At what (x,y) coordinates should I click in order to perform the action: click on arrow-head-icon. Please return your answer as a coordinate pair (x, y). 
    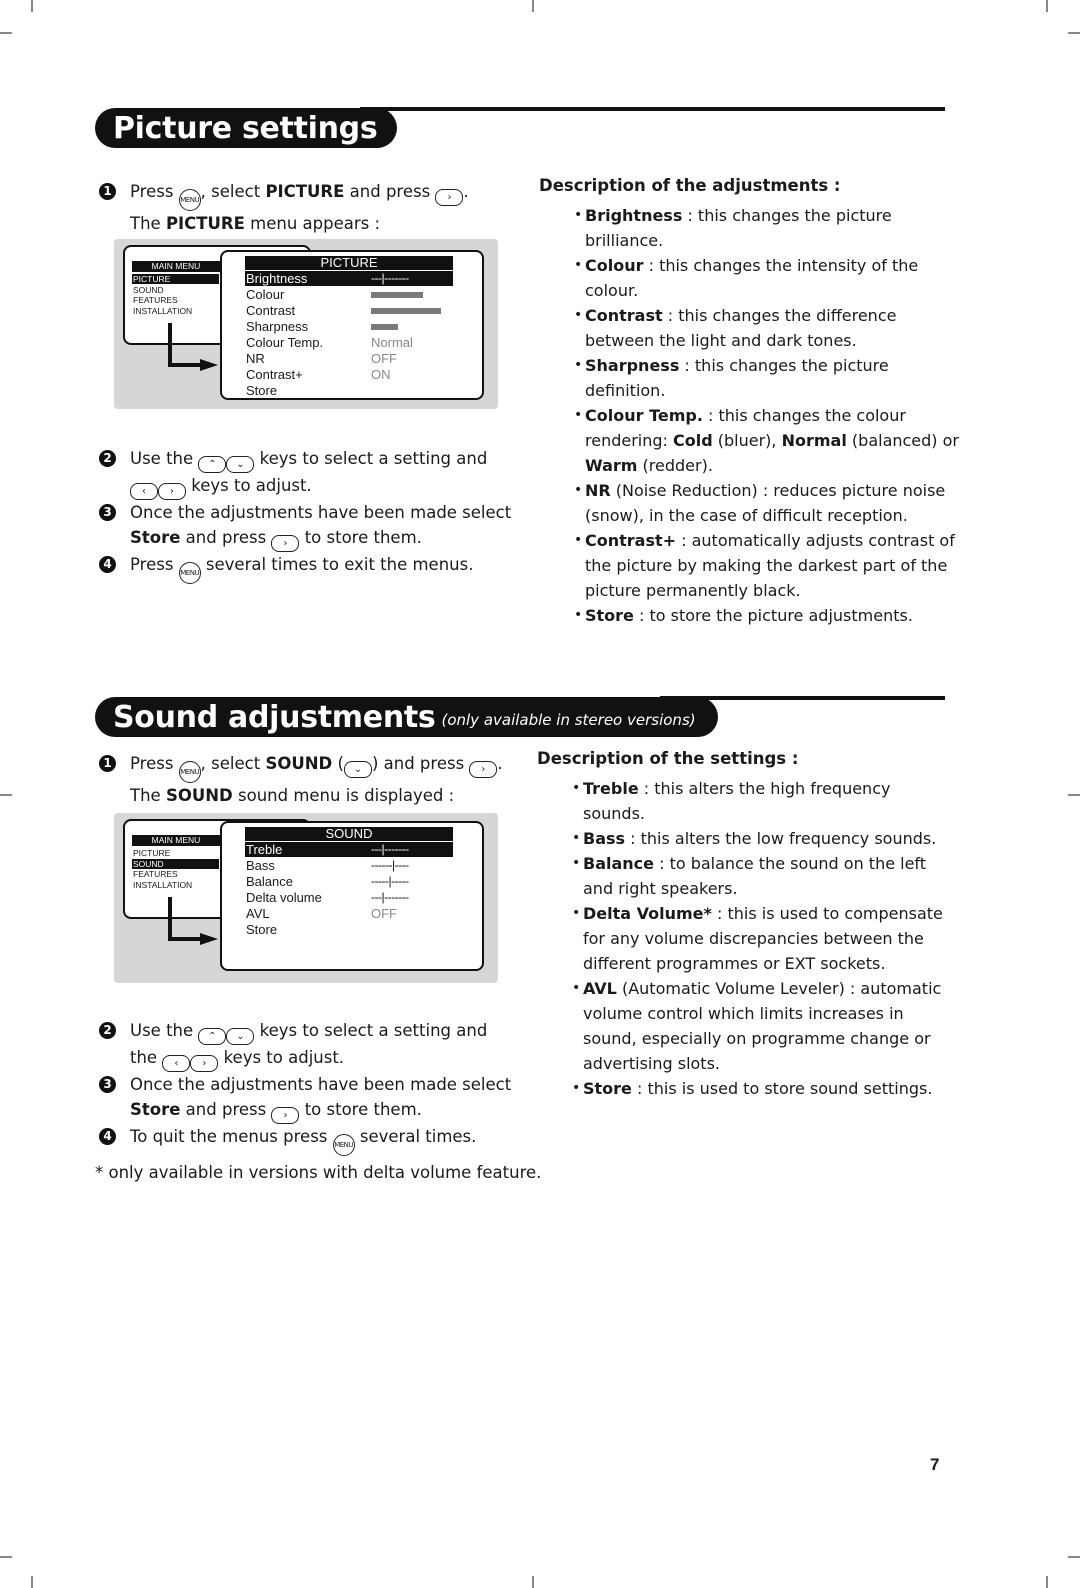
    Looking at the image, I should click on (209, 939).